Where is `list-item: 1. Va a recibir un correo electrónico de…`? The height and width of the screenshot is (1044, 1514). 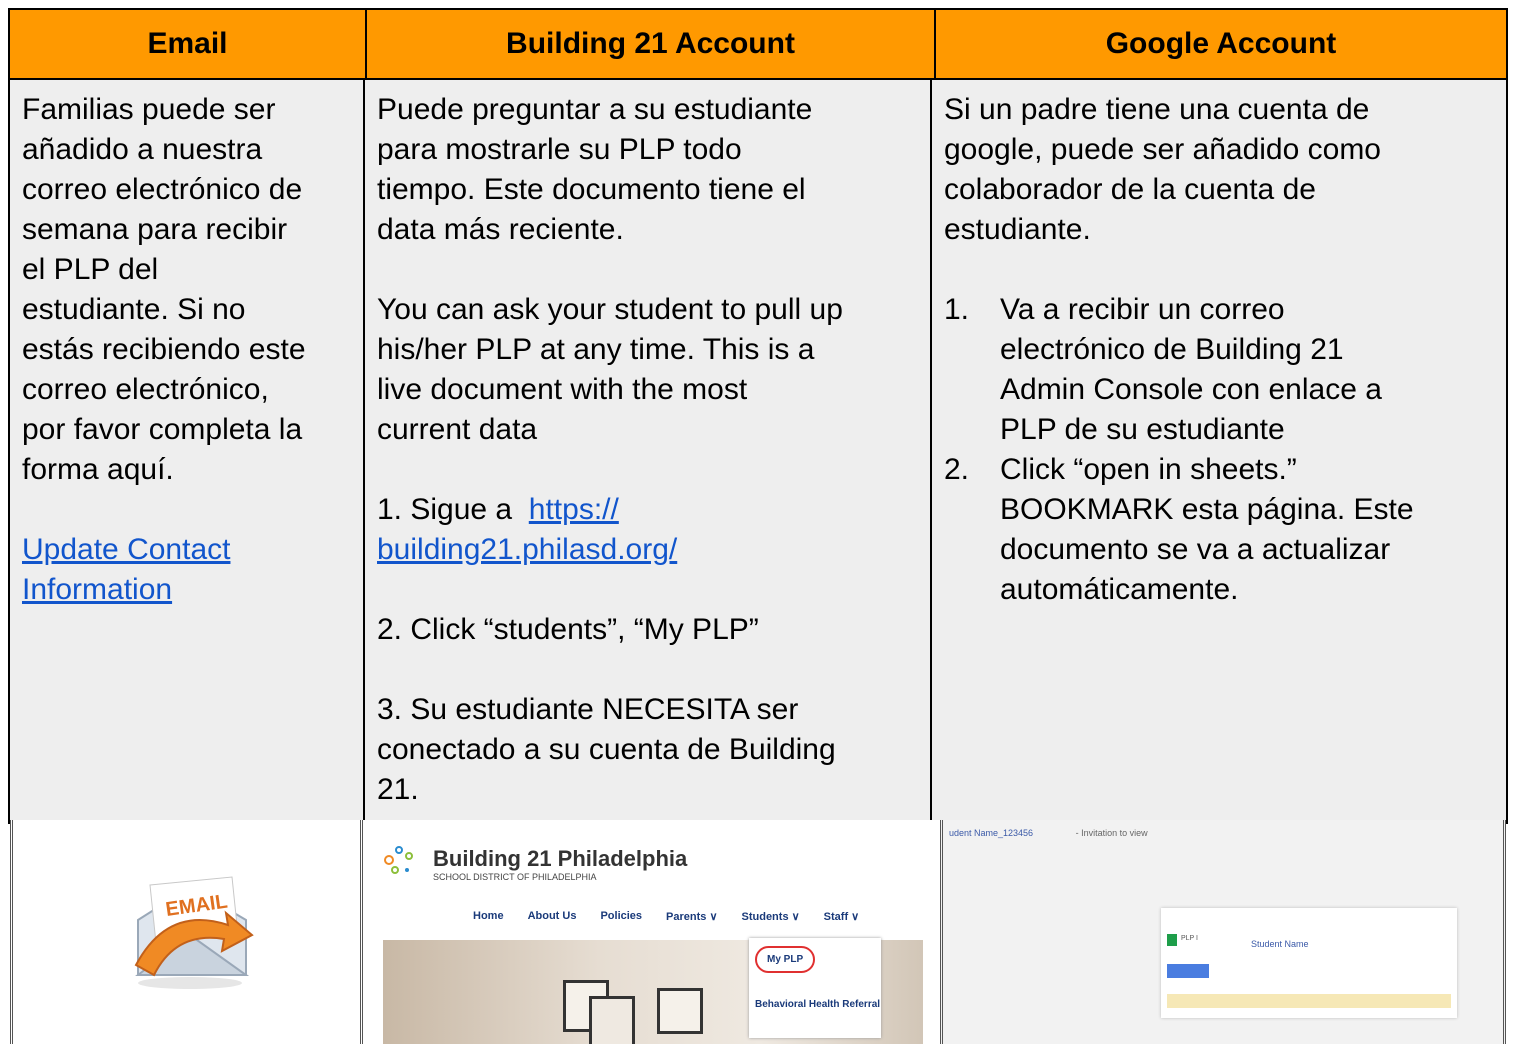
list-item: 1. Va a recibir un correo electrónico de… is located at coordinates (1163, 369).